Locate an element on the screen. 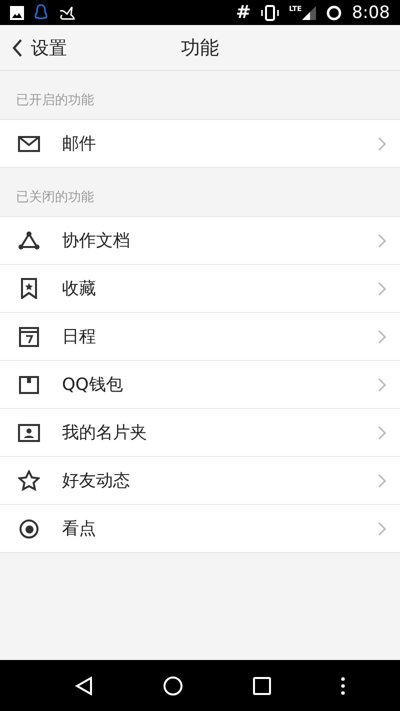 This screenshot has height=711, width=400. vibrate-icon is located at coordinates (269, 12).